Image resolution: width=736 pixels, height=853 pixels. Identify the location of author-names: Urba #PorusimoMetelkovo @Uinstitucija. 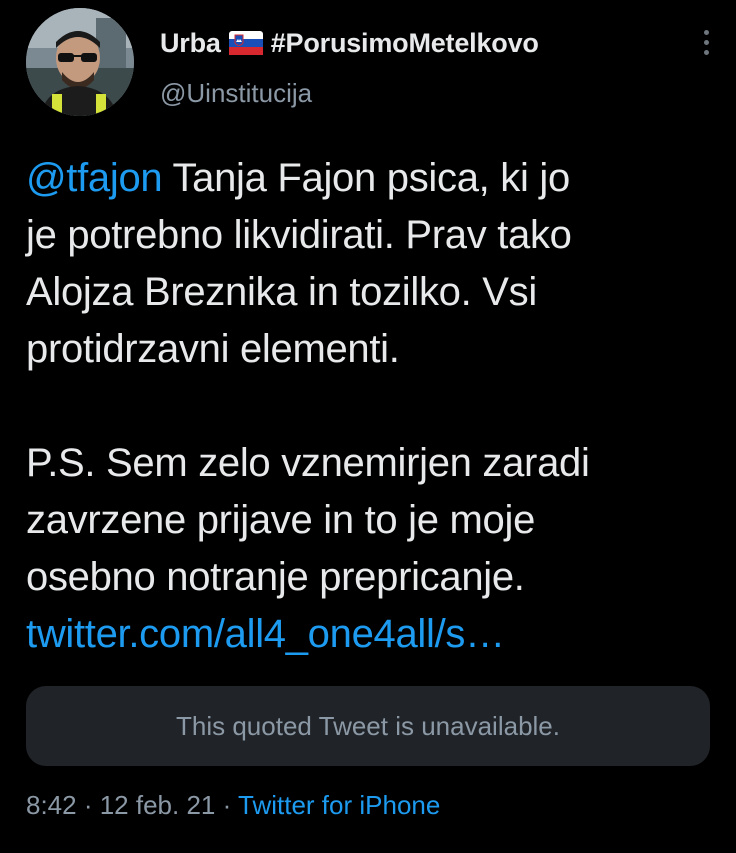
(349, 67).